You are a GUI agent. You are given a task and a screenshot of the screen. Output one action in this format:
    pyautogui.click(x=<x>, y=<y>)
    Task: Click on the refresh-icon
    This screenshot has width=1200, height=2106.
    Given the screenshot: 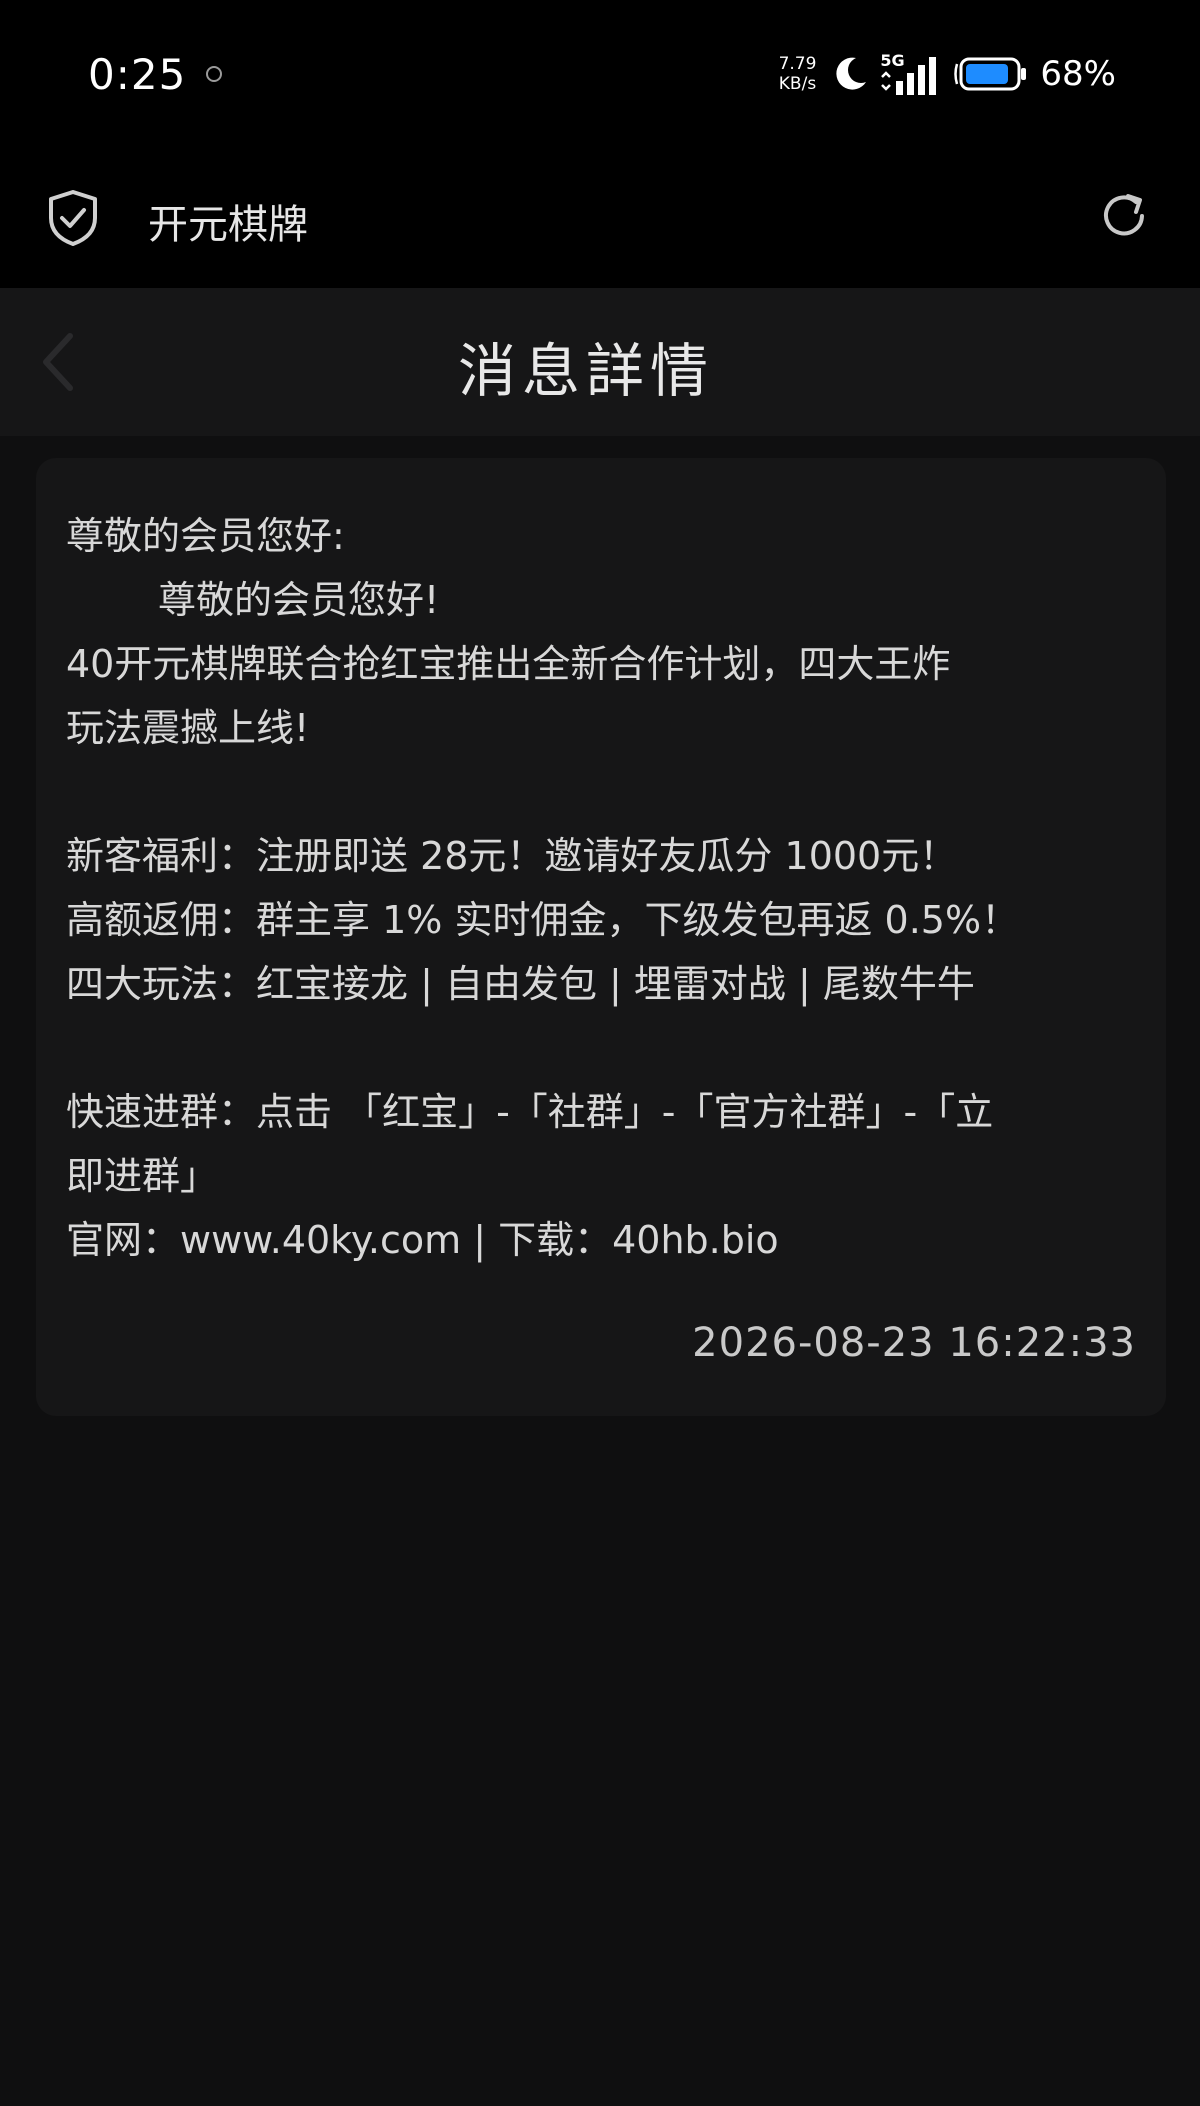 What is the action you would take?
    pyautogui.click(x=1124, y=216)
    